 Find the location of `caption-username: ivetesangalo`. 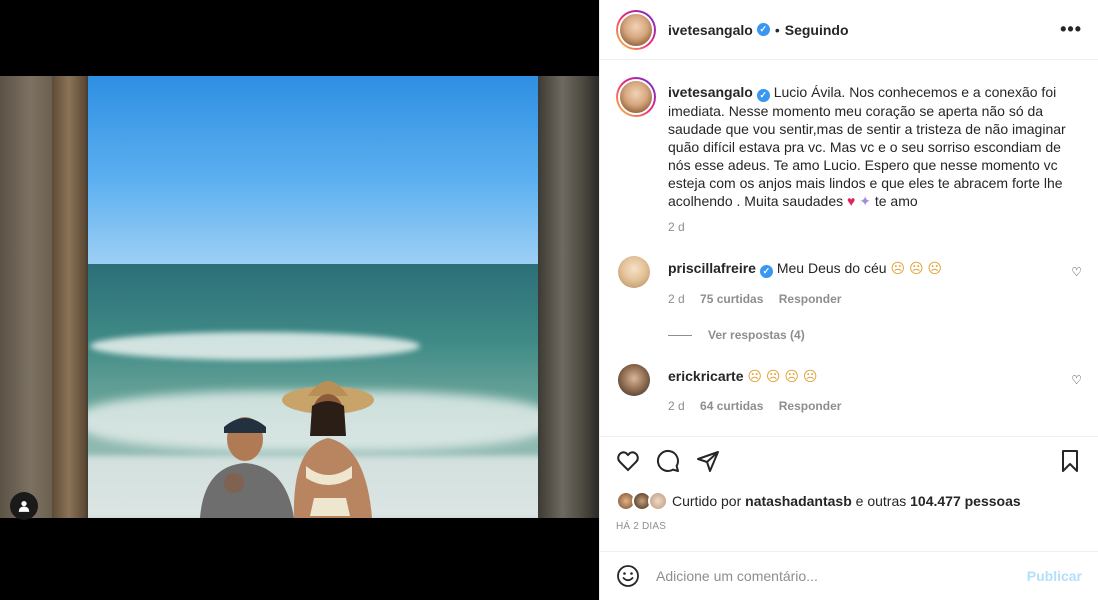

caption-username: ivetesangalo is located at coordinates (710, 92).